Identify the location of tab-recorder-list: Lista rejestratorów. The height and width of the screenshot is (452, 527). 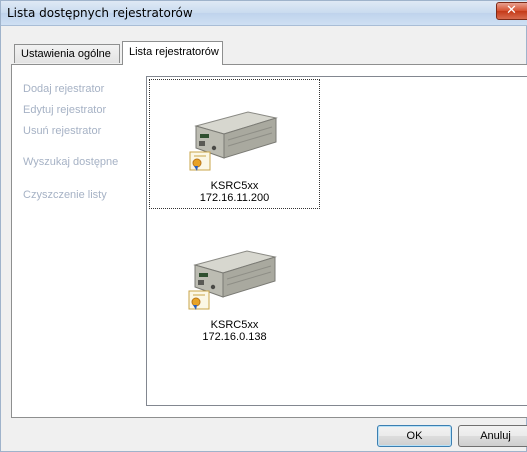
(172, 53).